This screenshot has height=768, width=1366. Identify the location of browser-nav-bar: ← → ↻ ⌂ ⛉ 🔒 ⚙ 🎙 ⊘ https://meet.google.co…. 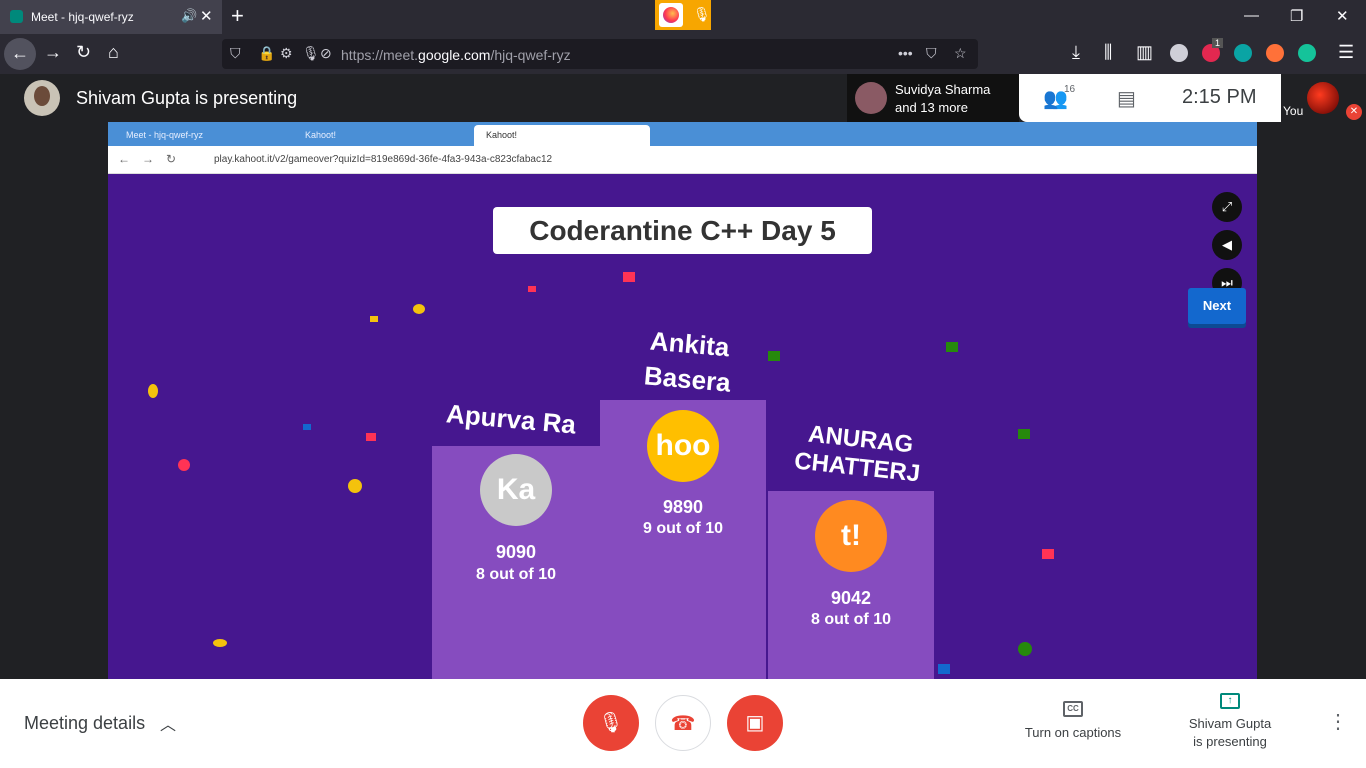
(683, 54).